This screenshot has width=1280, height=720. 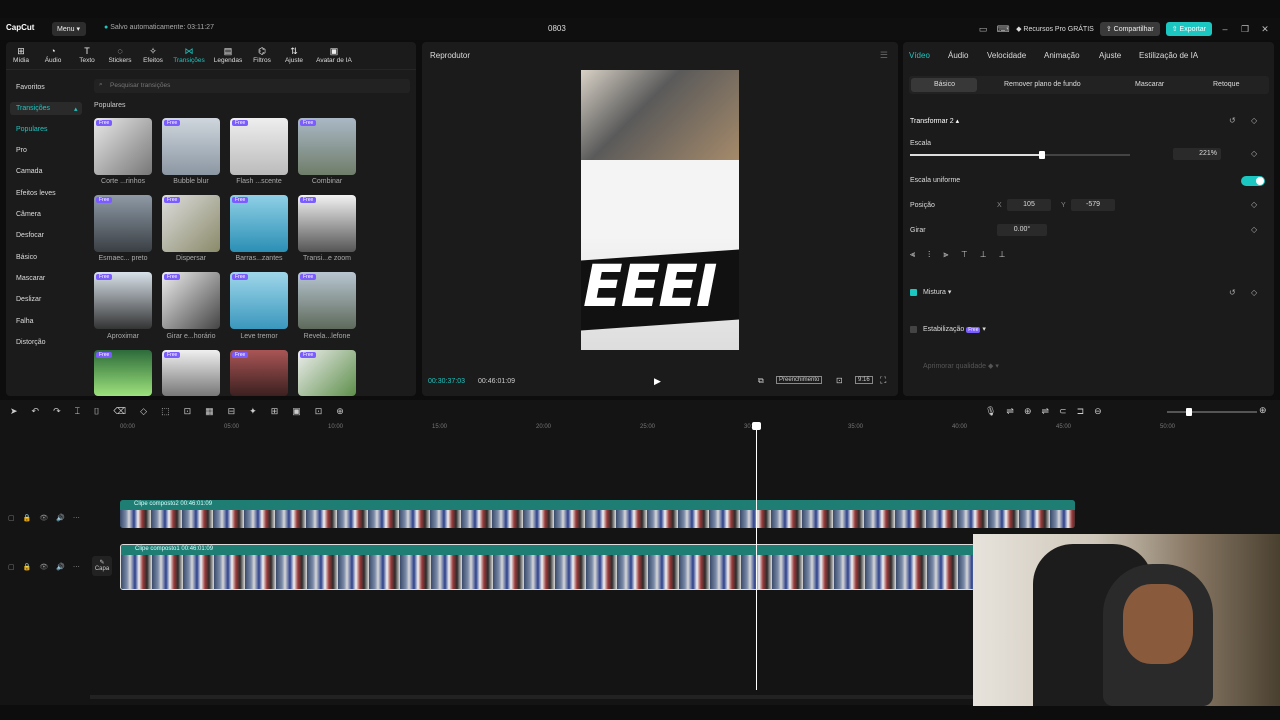 What do you see at coordinates (1042, 155) in the screenshot?
I see `scale-slider-knob` at bounding box center [1042, 155].